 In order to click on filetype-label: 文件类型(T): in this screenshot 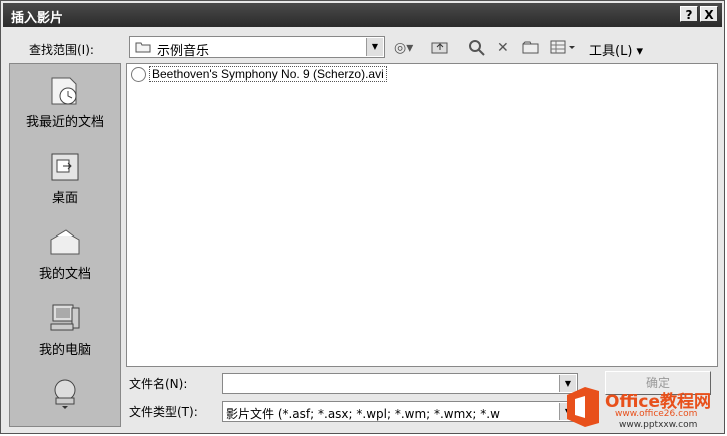, I will do `click(163, 412)`.